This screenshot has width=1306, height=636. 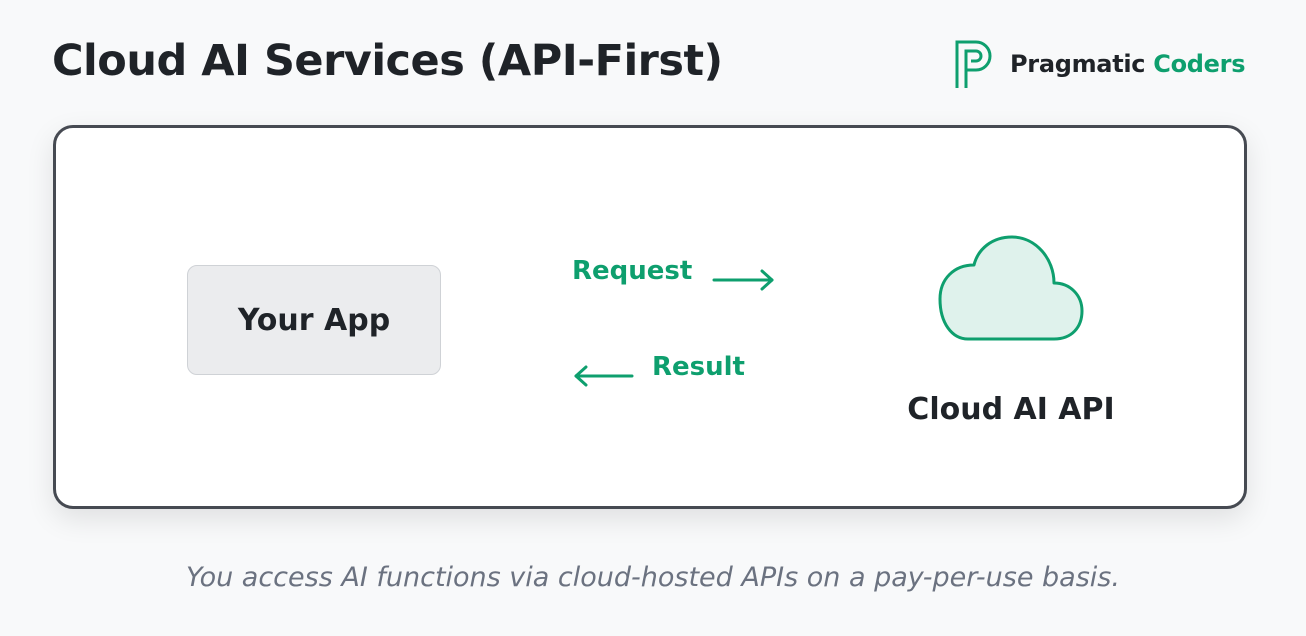 I want to click on result-label: Result, so click(x=698, y=367).